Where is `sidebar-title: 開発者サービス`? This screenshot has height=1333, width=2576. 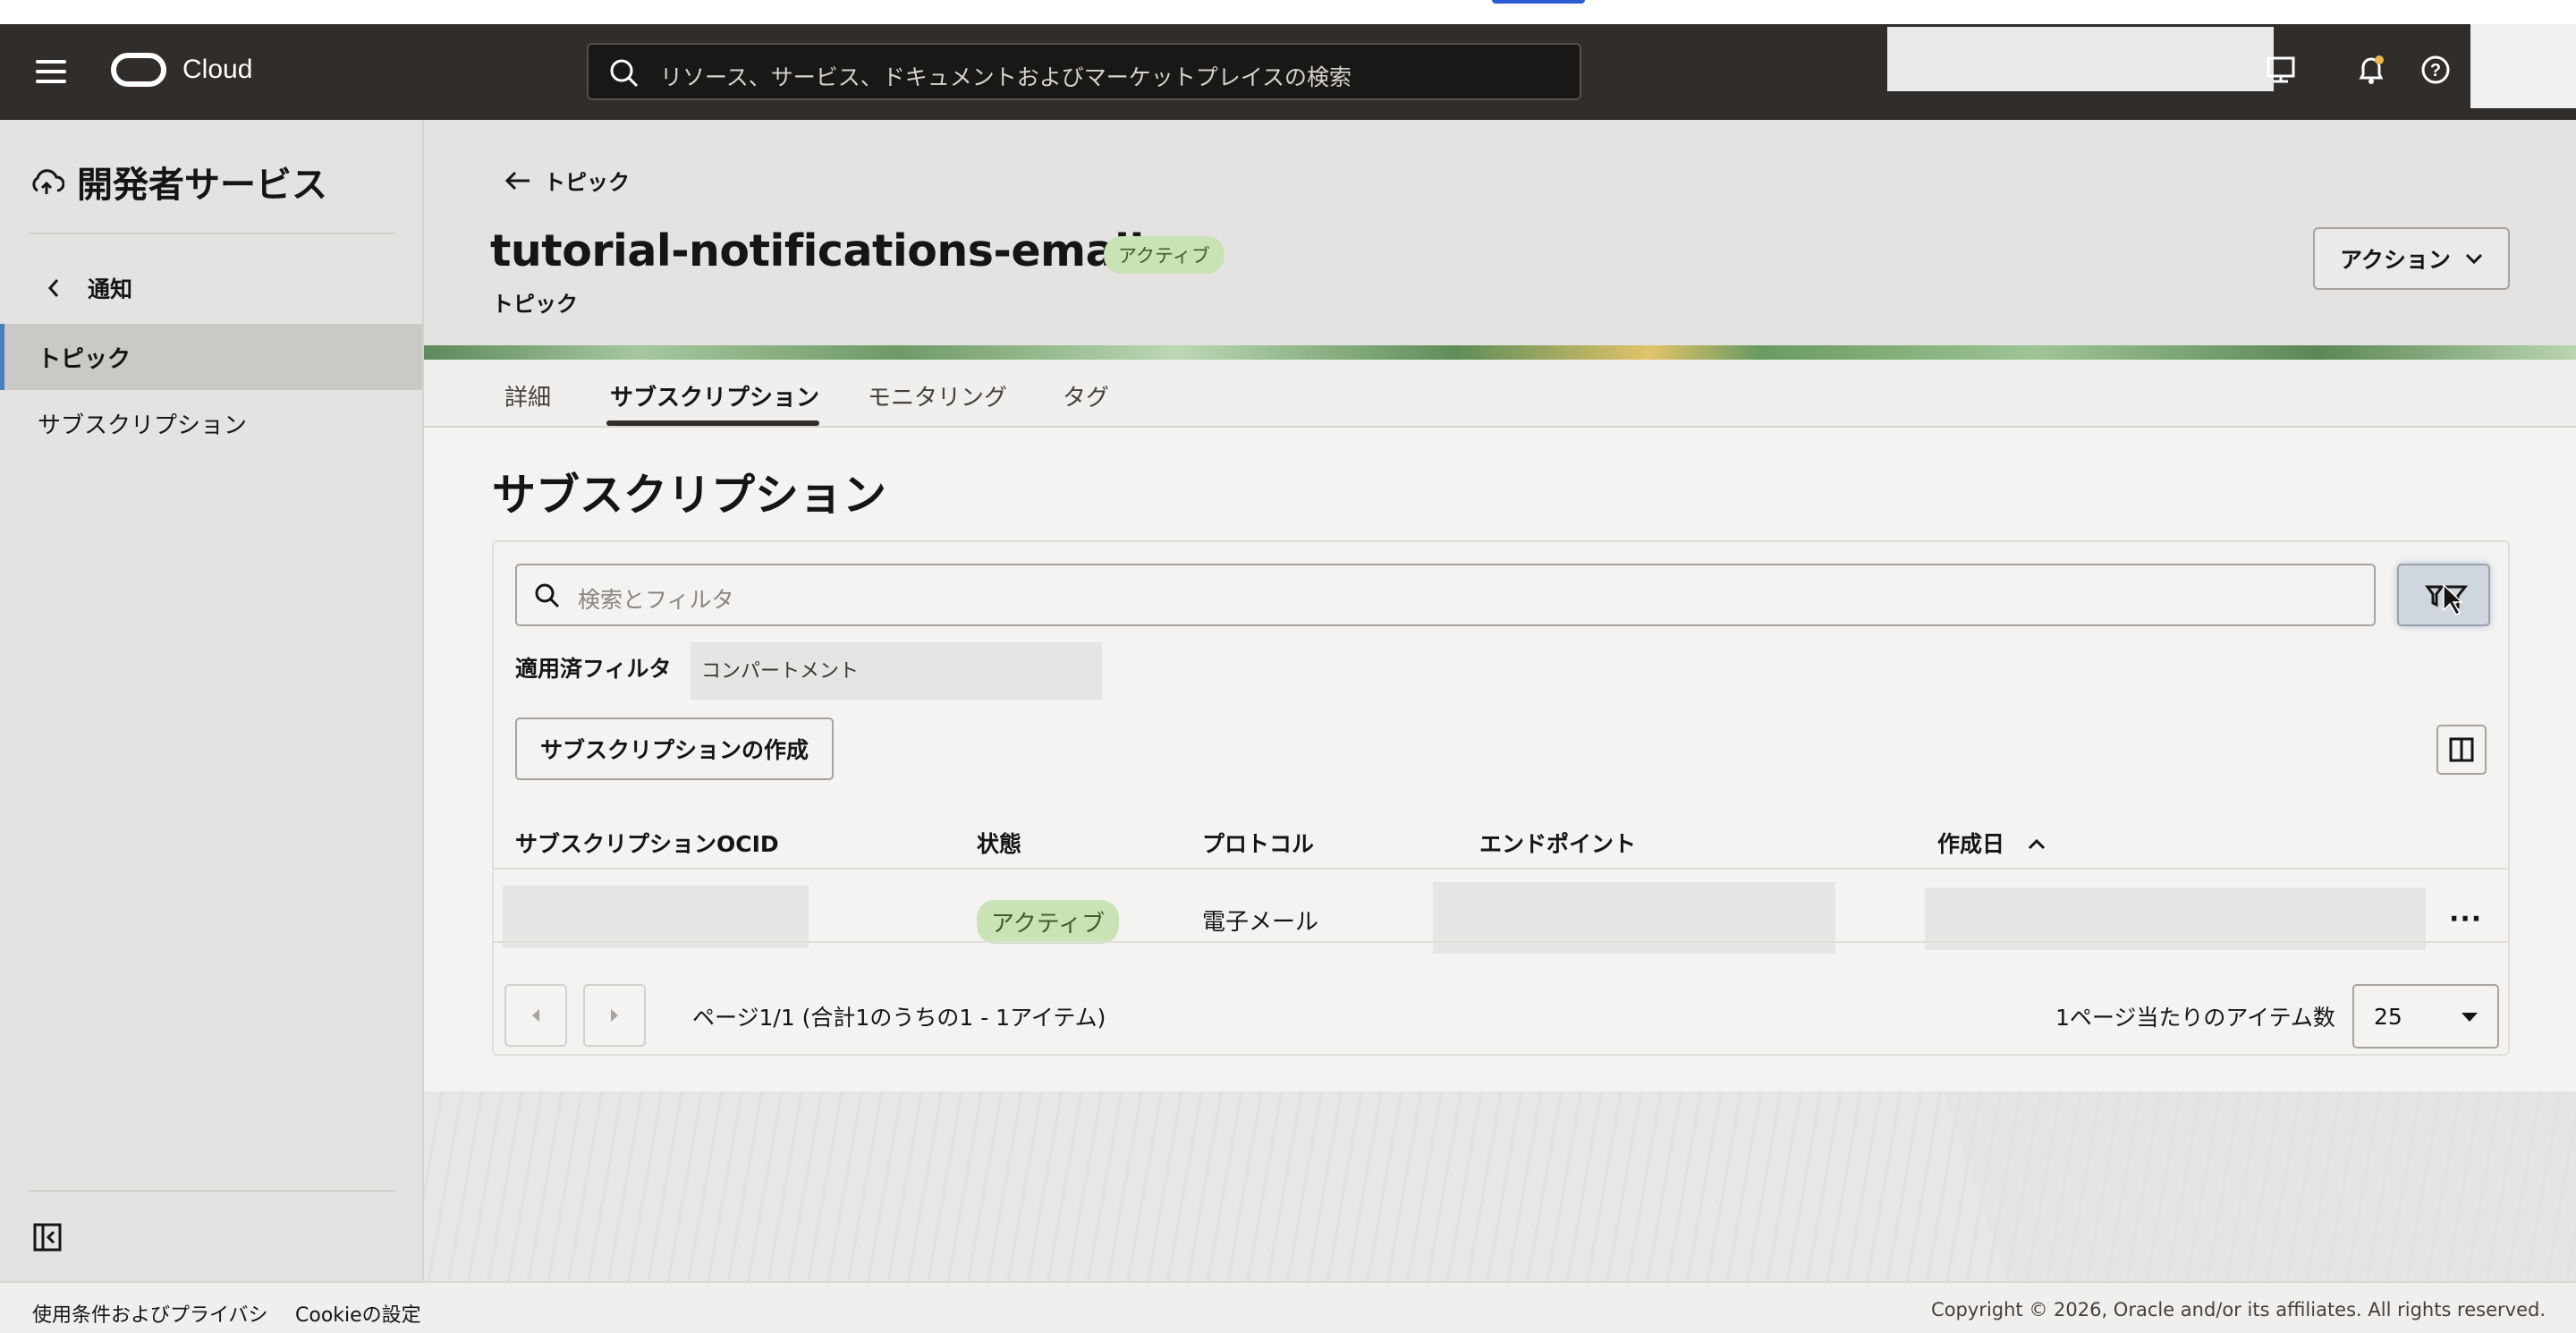 sidebar-title: 開発者サービス is located at coordinates (202, 185).